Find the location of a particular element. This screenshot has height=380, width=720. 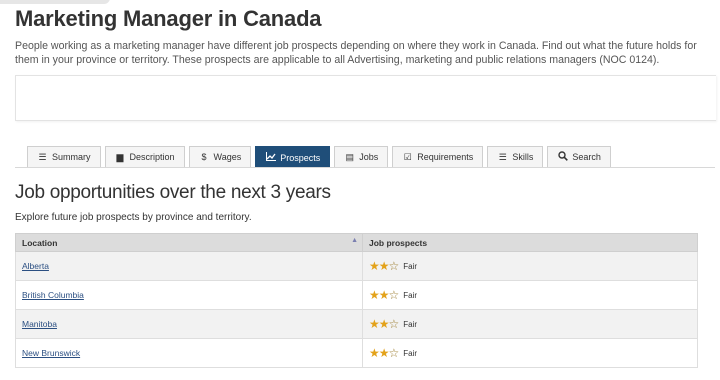

location-column-header: Location ▲ is located at coordinates (189, 242).